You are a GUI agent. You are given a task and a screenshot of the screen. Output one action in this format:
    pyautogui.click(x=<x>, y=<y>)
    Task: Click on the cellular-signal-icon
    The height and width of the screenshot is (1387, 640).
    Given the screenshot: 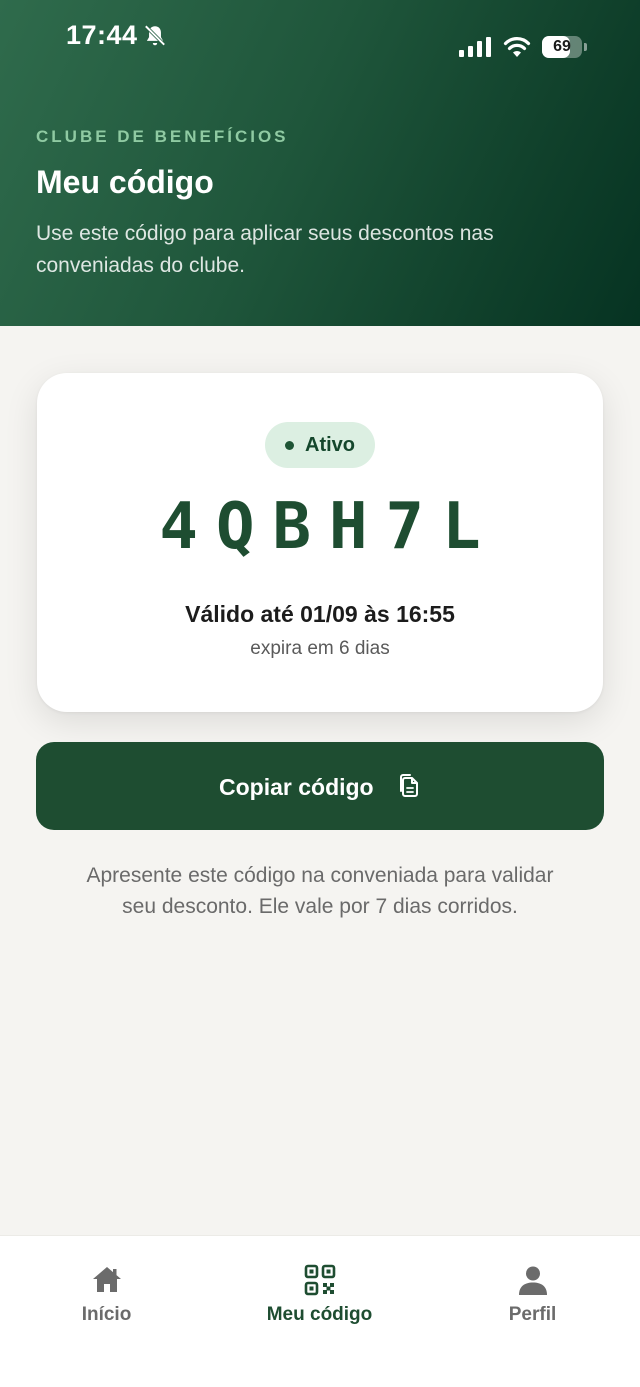 What is the action you would take?
    pyautogui.click(x=475, y=47)
    